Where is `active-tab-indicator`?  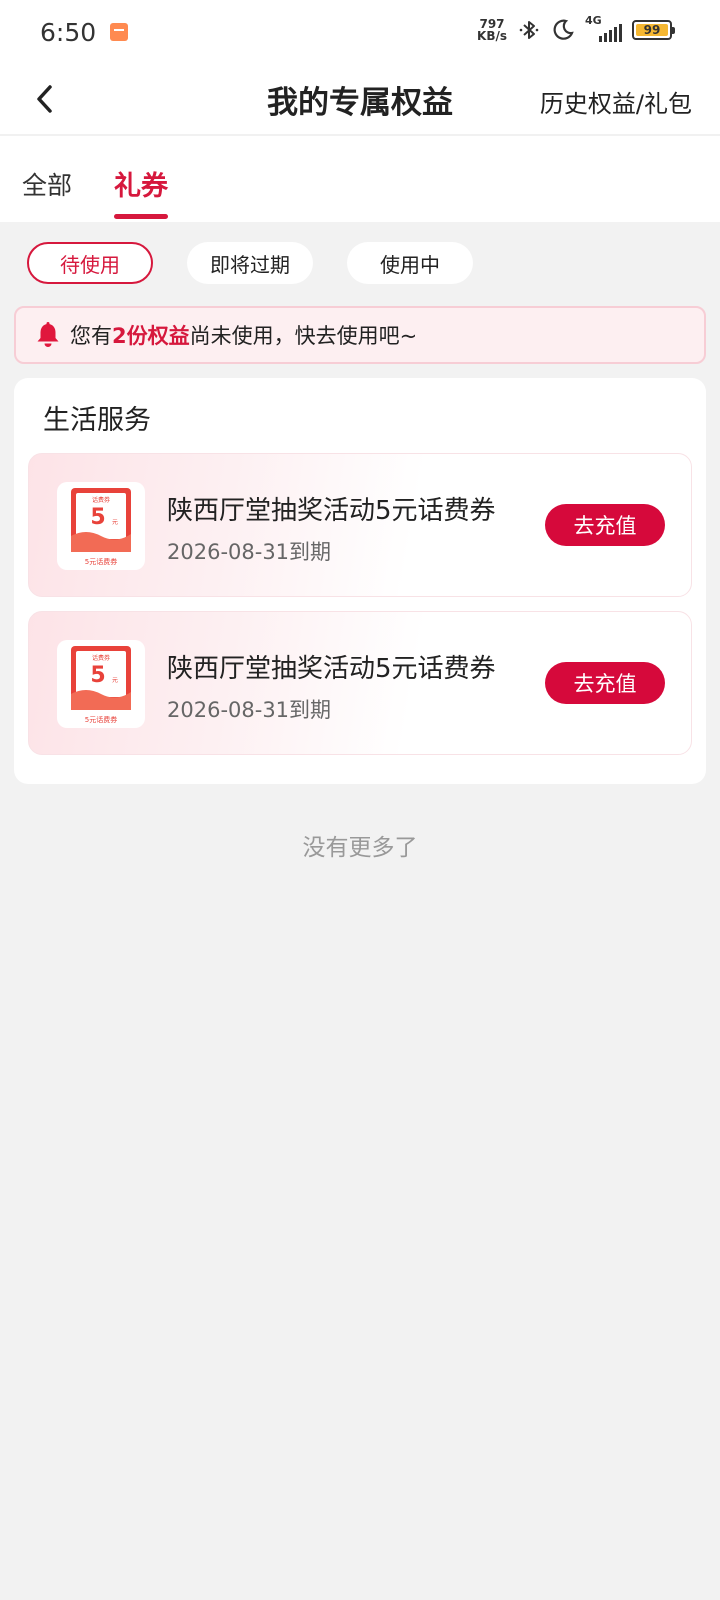 active-tab-indicator is located at coordinates (141, 216).